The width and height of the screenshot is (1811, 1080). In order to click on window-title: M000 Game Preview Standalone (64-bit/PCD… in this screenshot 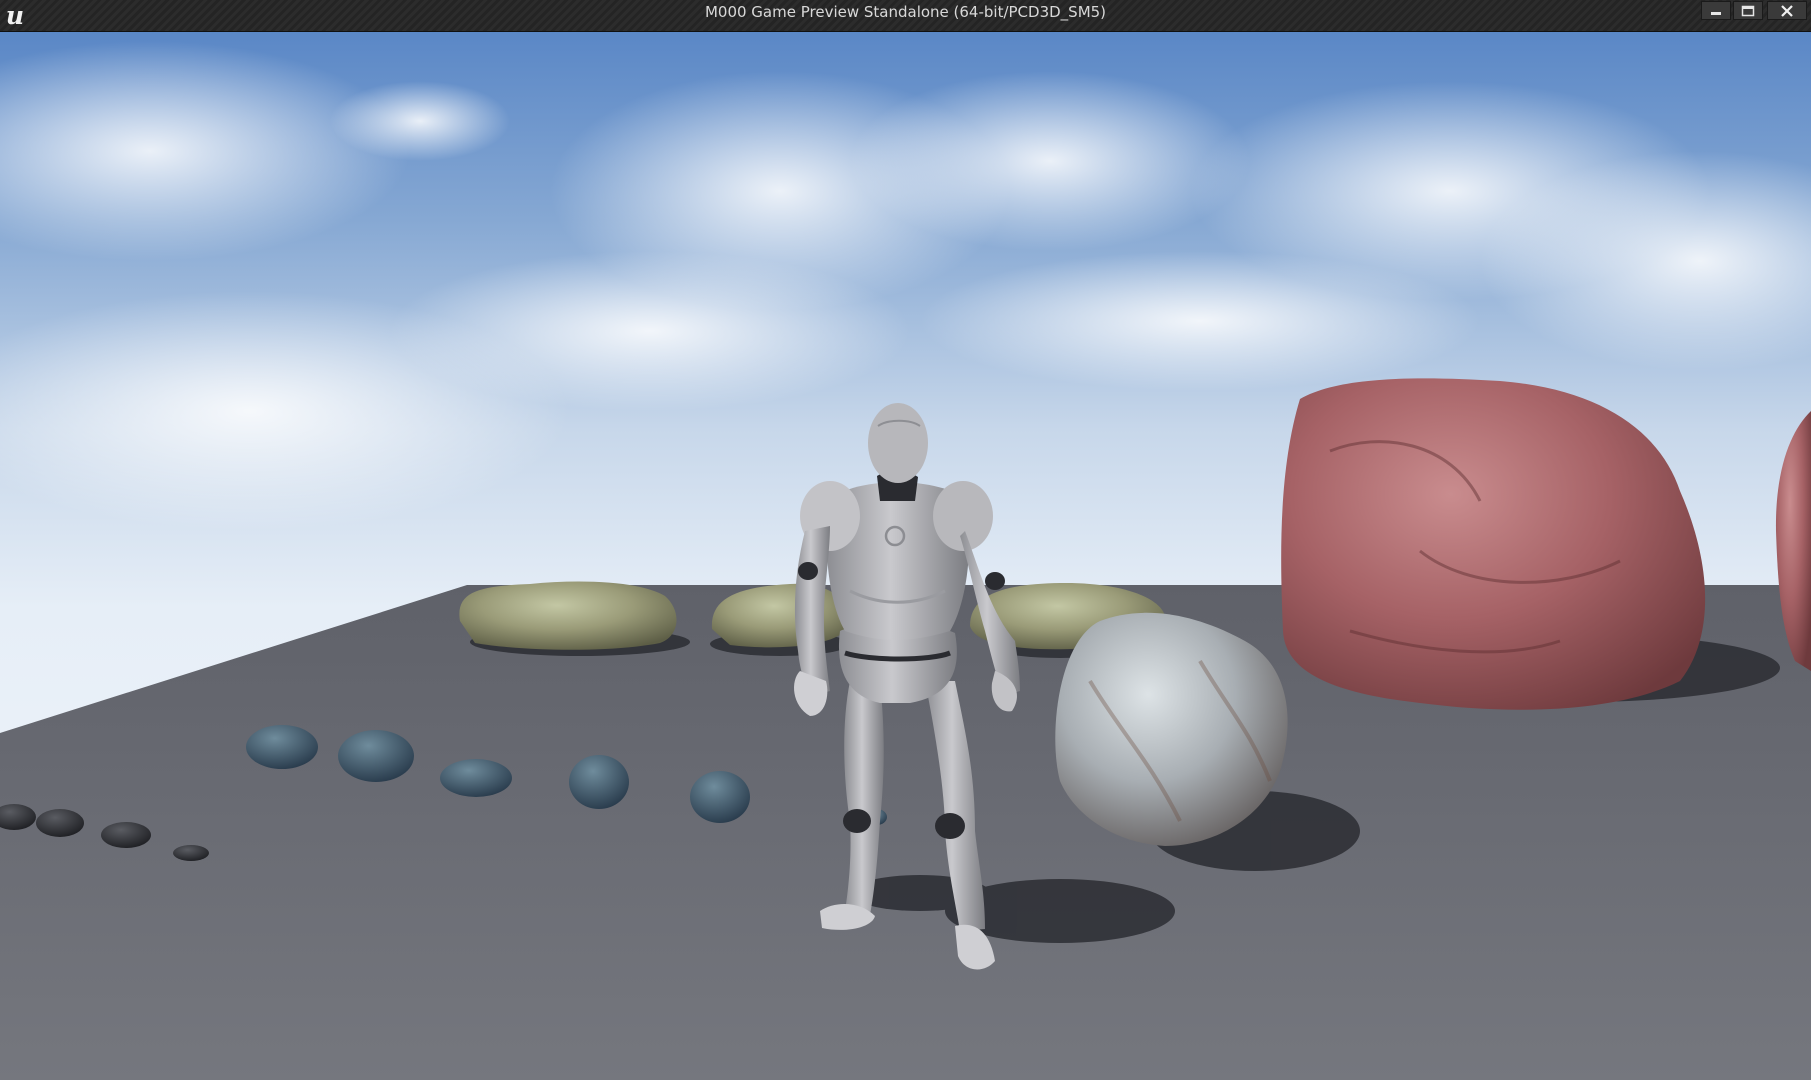, I will do `click(905, 12)`.